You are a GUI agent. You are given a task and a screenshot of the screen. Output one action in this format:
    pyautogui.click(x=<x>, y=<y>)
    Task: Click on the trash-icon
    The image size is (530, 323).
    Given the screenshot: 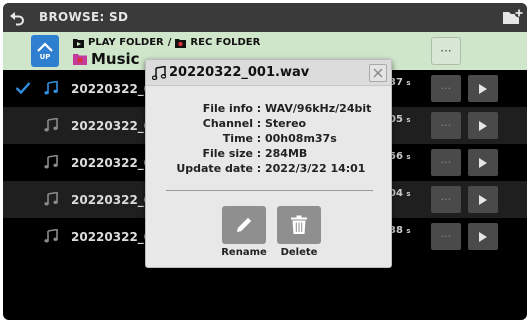 What is the action you would take?
    pyautogui.click(x=299, y=224)
    